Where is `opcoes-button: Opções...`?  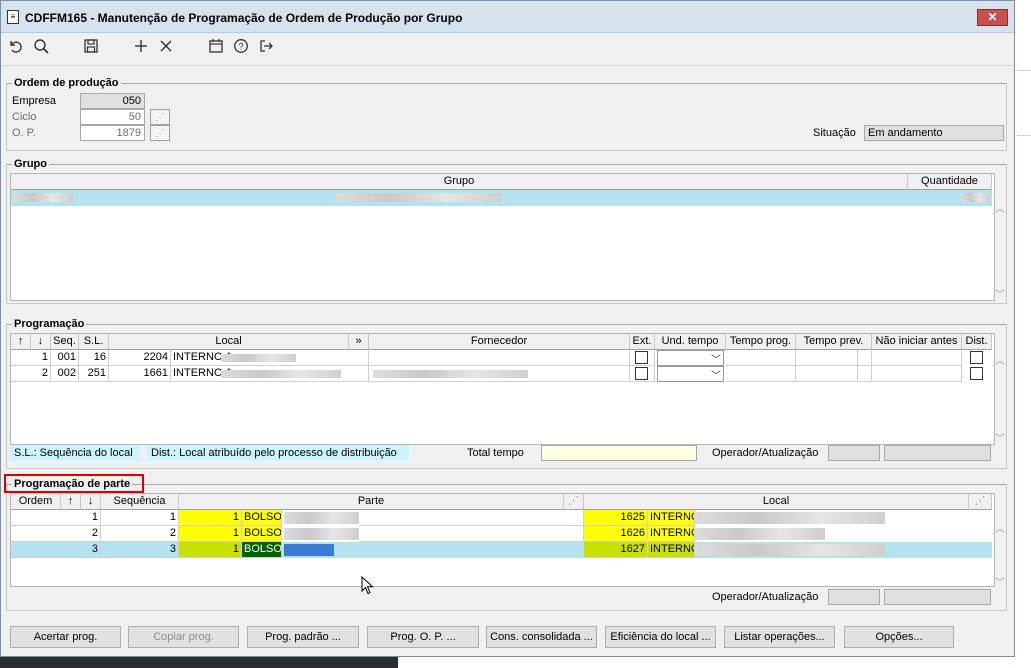
opcoes-button: Opções... is located at coordinates (899, 637).